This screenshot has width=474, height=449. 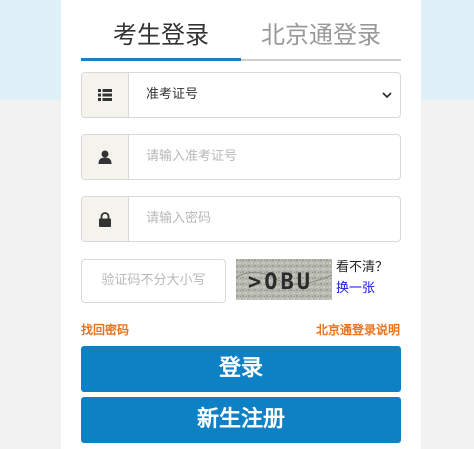 What do you see at coordinates (105, 329) in the screenshot?
I see `forgot-password-link: 找回密码` at bounding box center [105, 329].